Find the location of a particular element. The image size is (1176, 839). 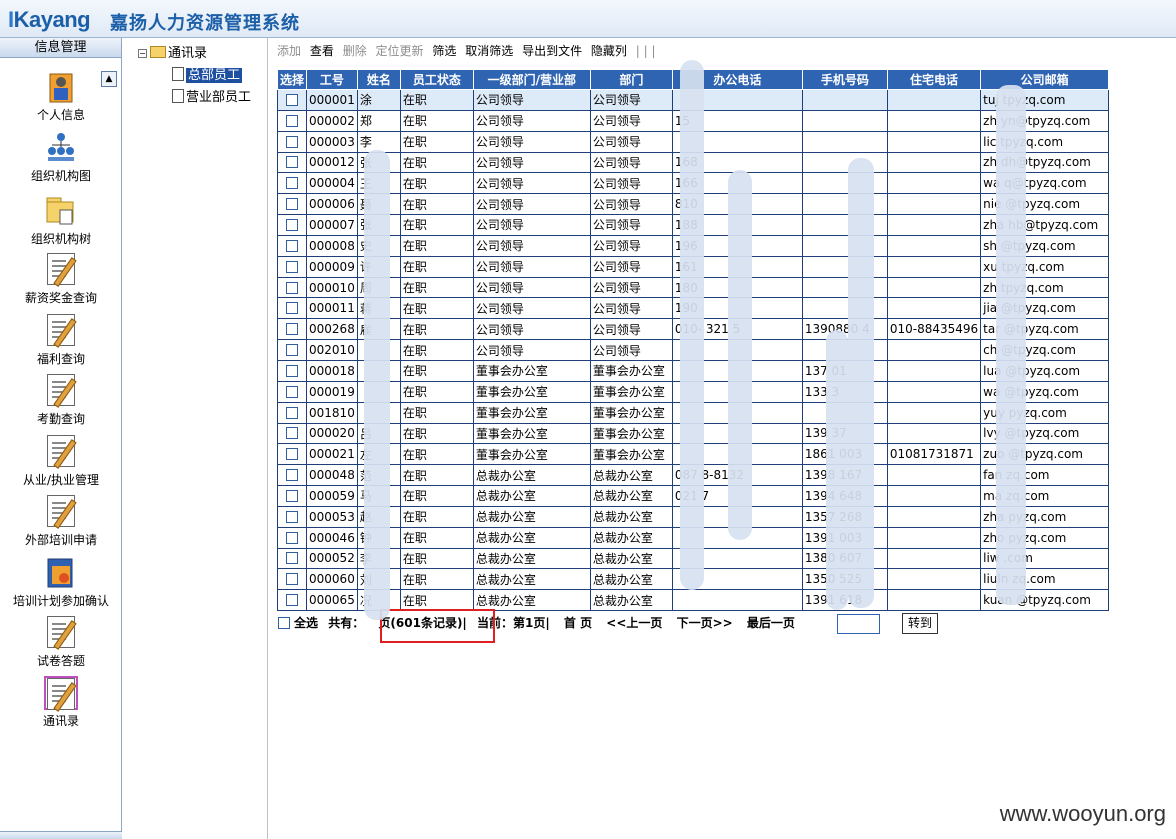

clear-filter-button: 取消筛选 is located at coordinates (489, 51).